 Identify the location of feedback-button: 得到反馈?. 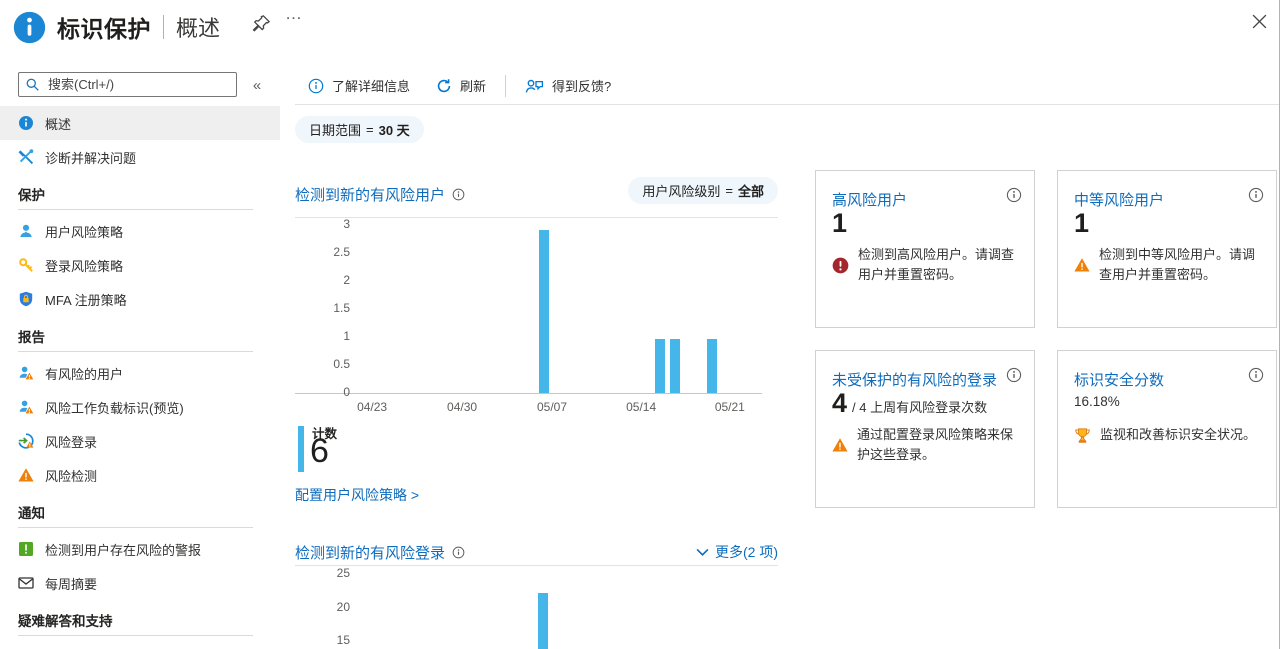
(568, 85).